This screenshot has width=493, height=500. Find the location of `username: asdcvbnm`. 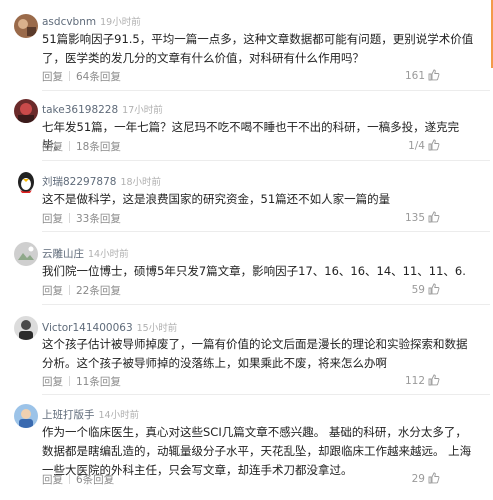

username: asdcvbnm is located at coordinates (69, 22).